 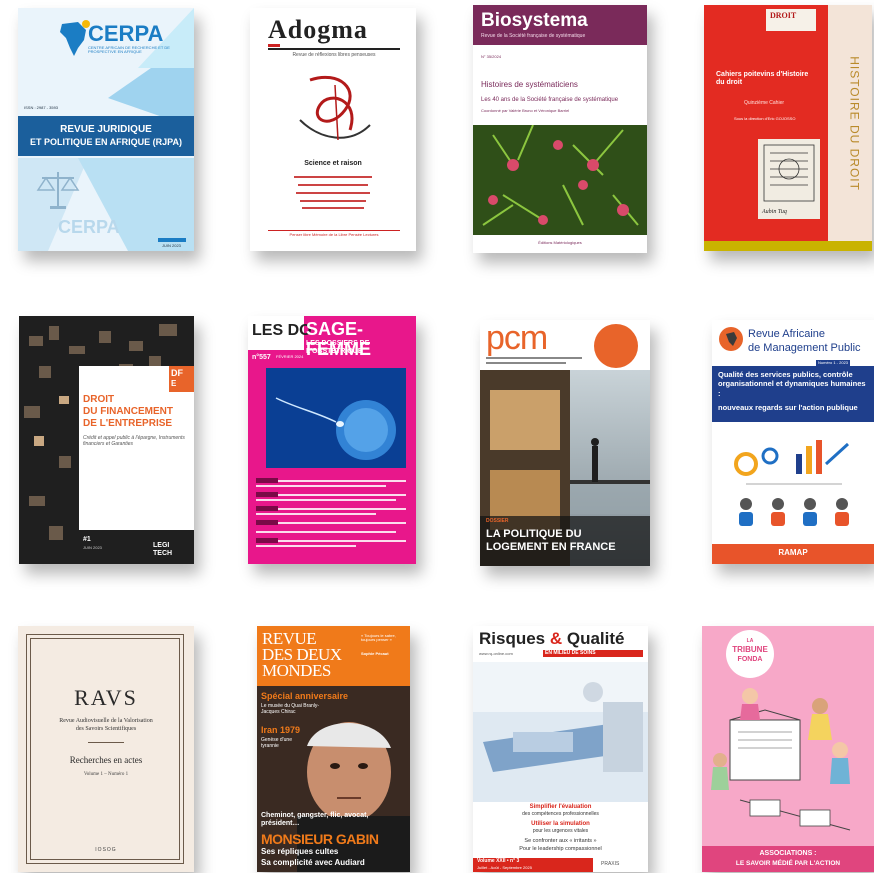 I want to click on rq-volume: Volume XXII • n° 3, so click(x=498, y=861).